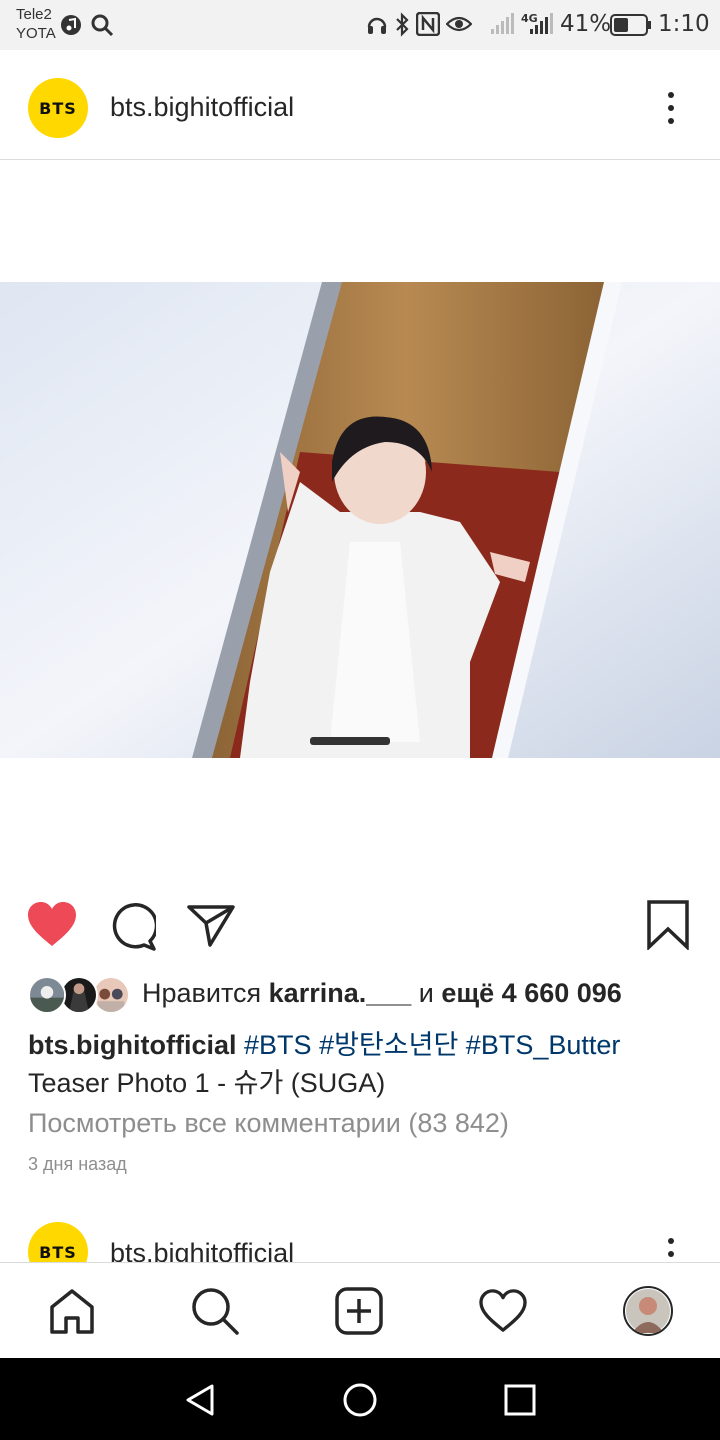 This screenshot has height=1440, width=720. I want to click on avatar-text: BTS, so click(58, 108).